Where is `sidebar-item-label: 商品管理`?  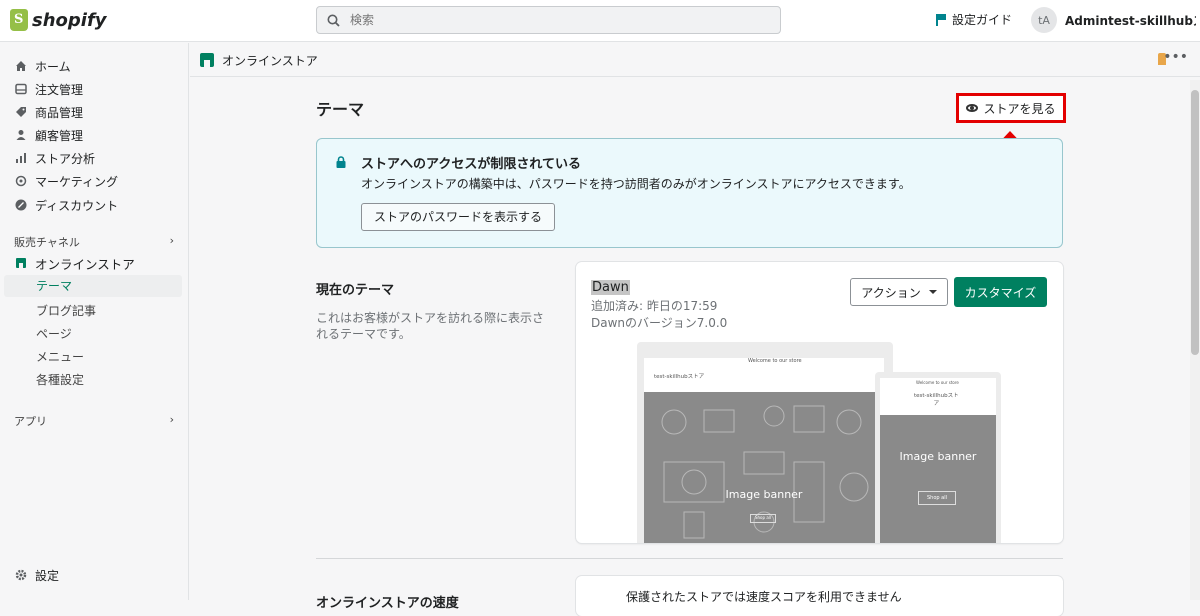
sidebar-item-label: 商品管理 is located at coordinates (59, 112).